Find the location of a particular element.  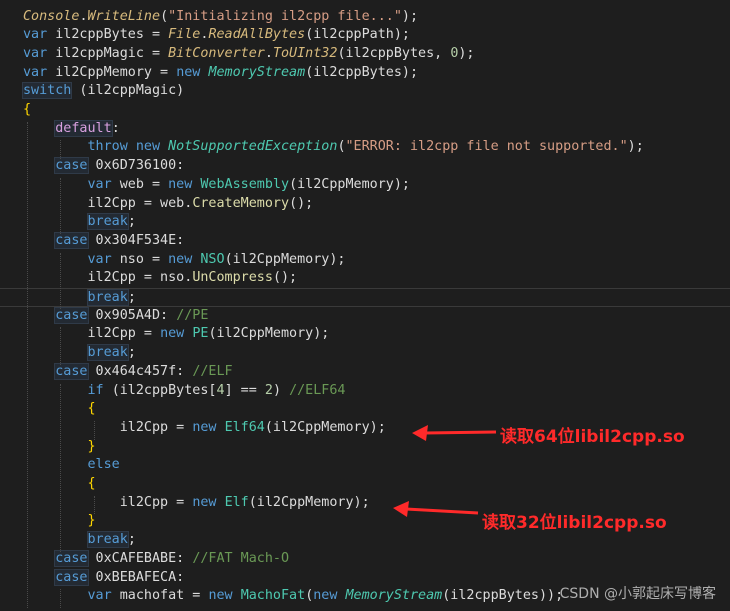

code-token-string: "Initializing il2cpp file..." is located at coordinates (285, 16).